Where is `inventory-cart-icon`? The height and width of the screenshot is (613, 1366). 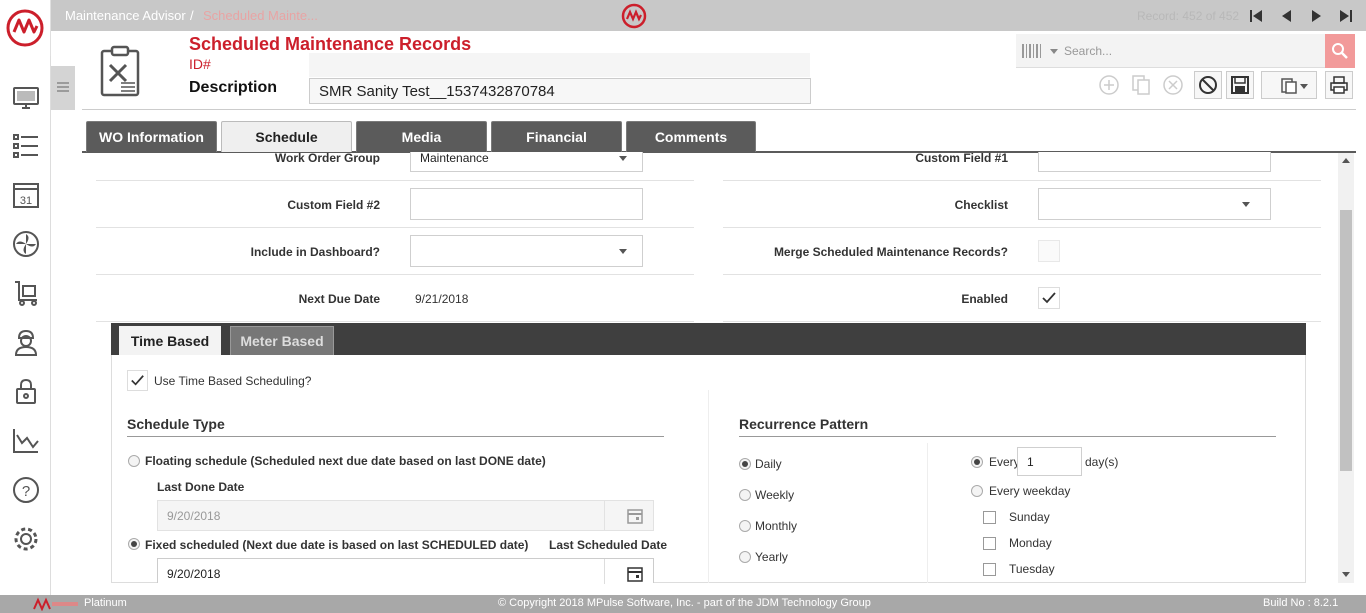
inventory-cart-icon is located at coordinates (26, 293).